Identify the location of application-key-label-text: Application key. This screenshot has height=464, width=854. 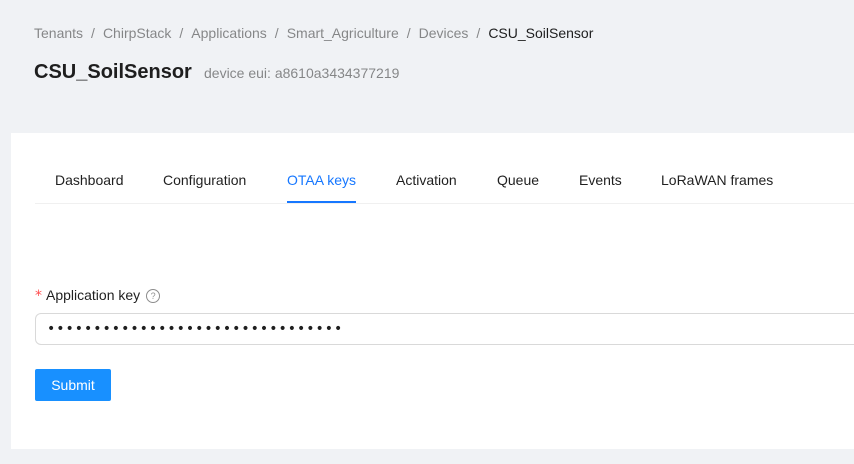
(93, 295).